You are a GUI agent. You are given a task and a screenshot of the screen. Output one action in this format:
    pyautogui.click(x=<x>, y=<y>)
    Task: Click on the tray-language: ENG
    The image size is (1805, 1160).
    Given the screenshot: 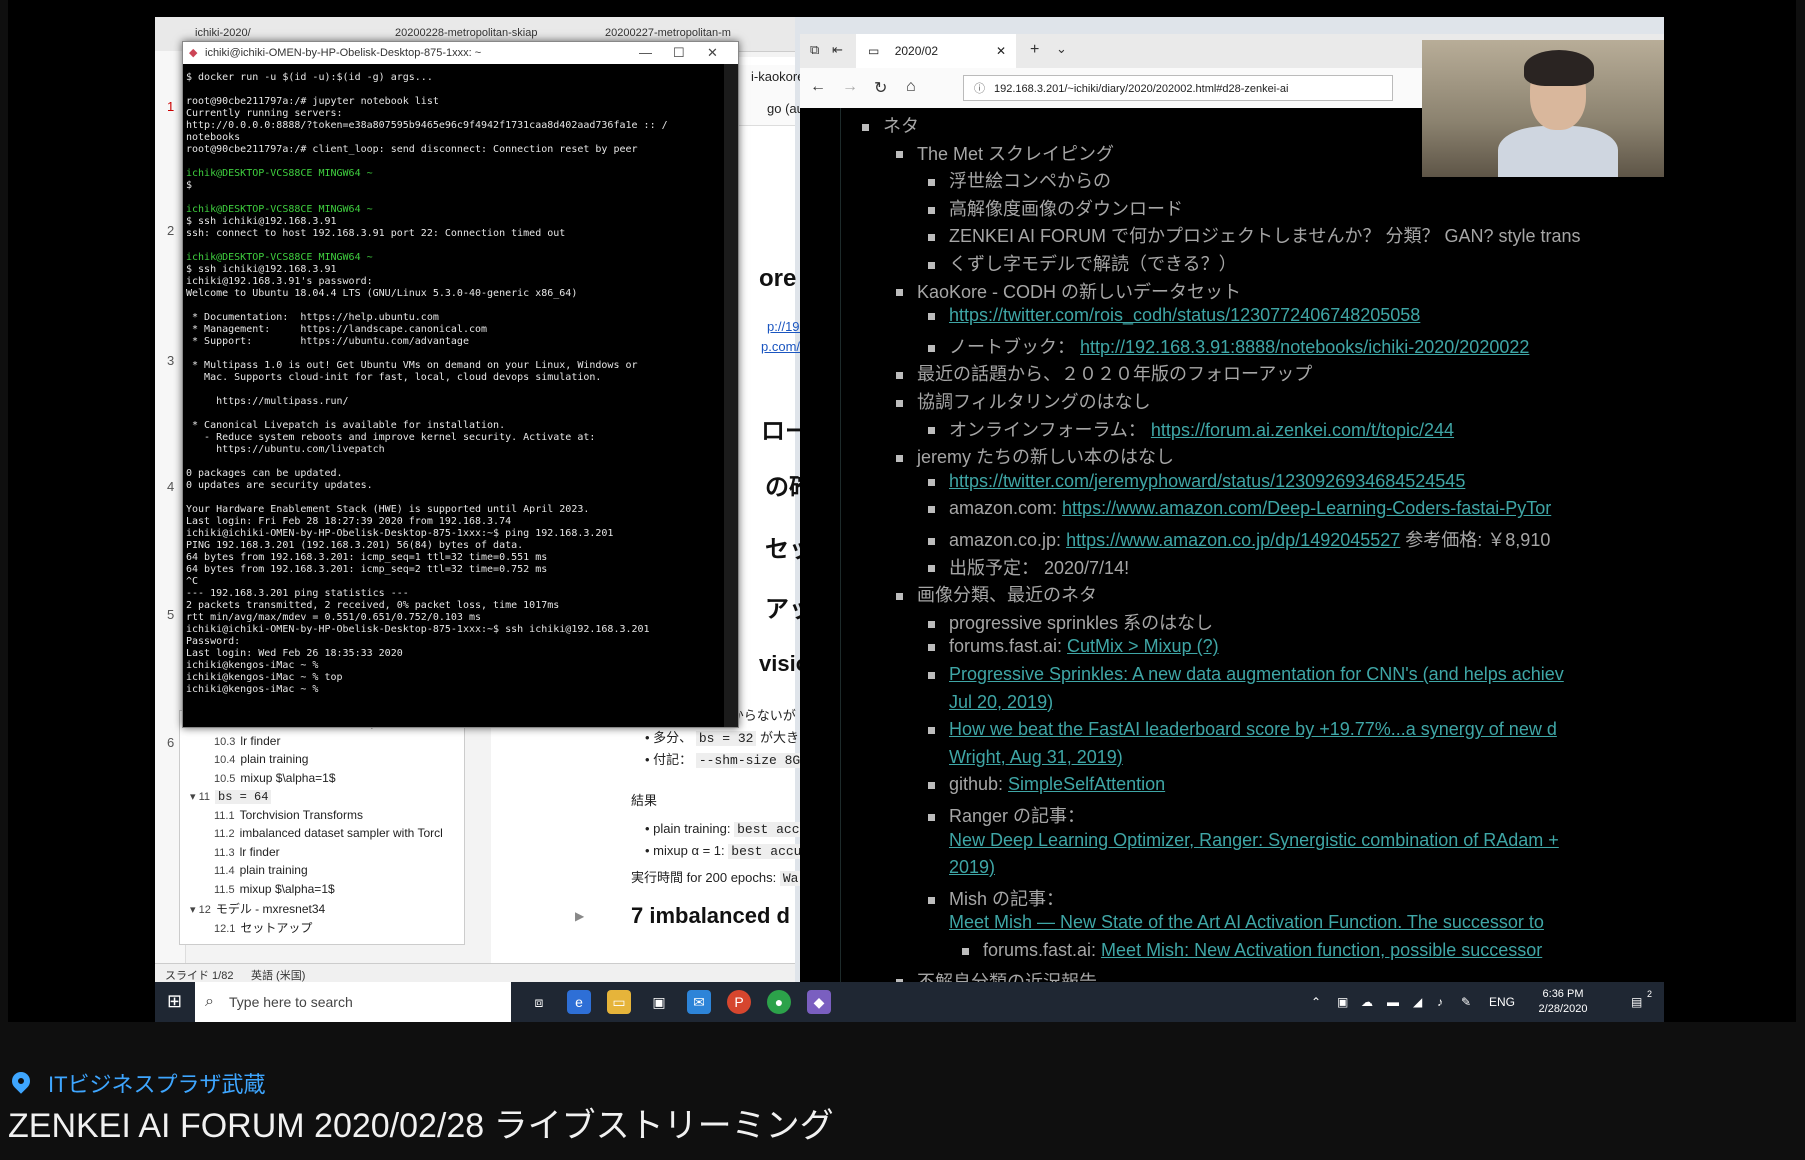 What is the action you would take?
    pyautogui.click(x=1502, y=1002)
    